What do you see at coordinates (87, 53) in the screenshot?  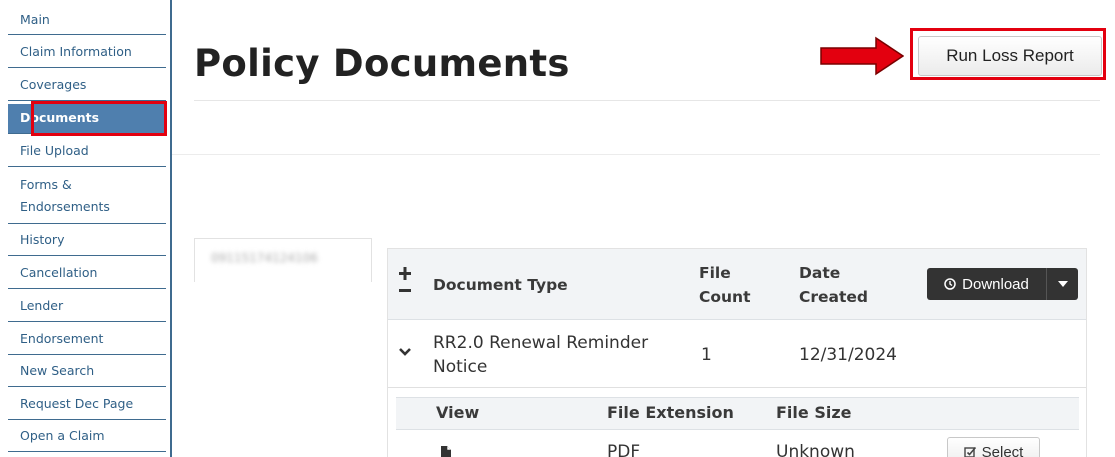 I see `sidebar-item-claim-information: Claim Information` at bounding box center [87, 53].